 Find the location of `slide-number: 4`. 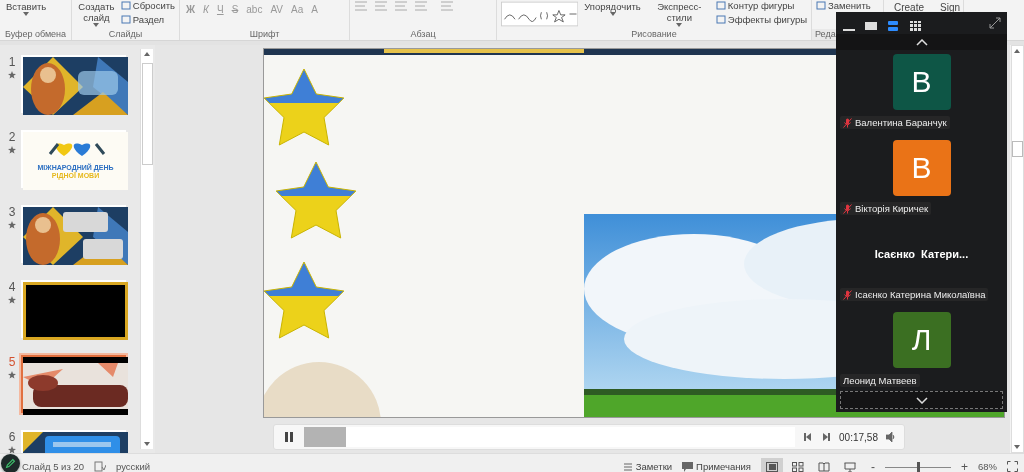

slide-number: 4 is located at coordinates (12, 287).